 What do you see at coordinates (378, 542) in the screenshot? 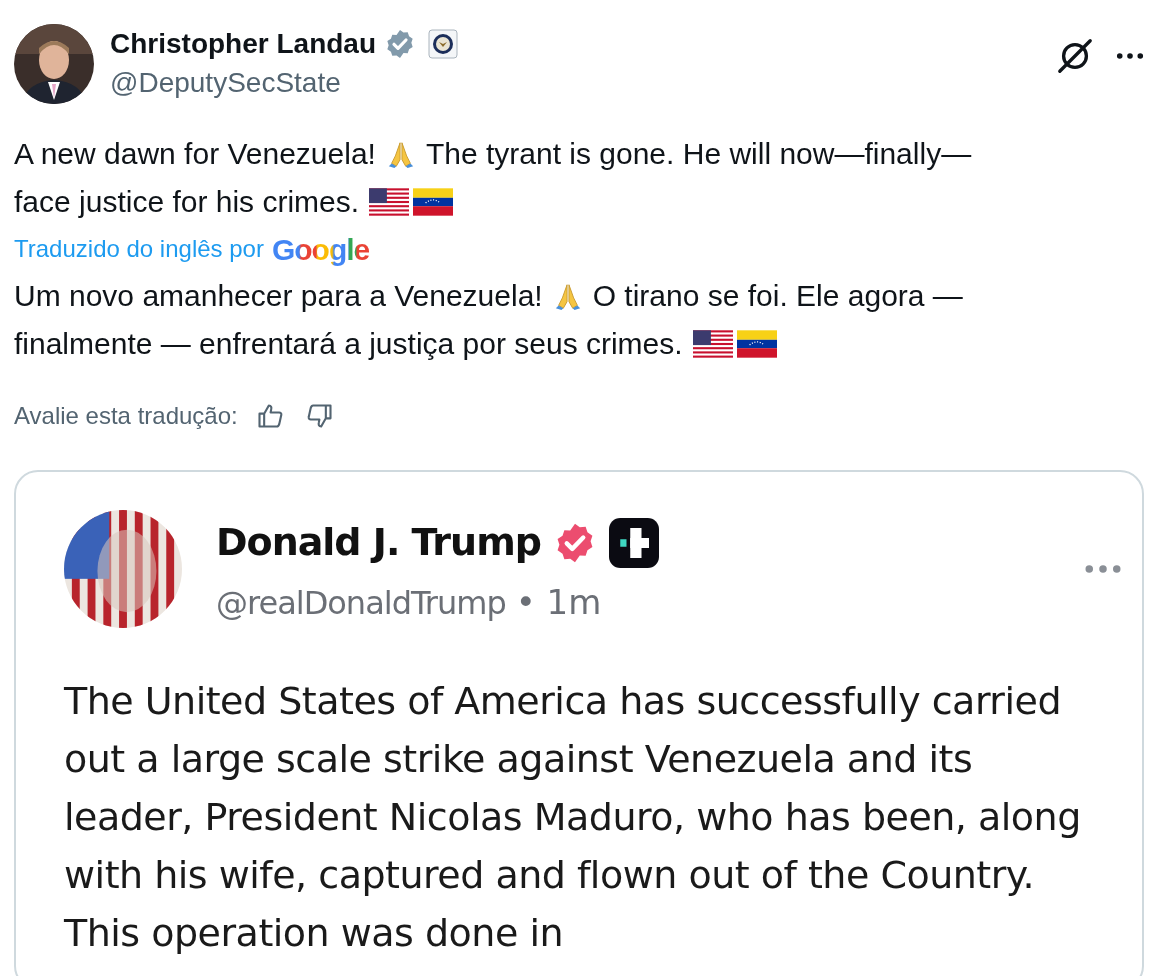
I see `author-name: Donald J. Trump` at bounding box center [378, 542].